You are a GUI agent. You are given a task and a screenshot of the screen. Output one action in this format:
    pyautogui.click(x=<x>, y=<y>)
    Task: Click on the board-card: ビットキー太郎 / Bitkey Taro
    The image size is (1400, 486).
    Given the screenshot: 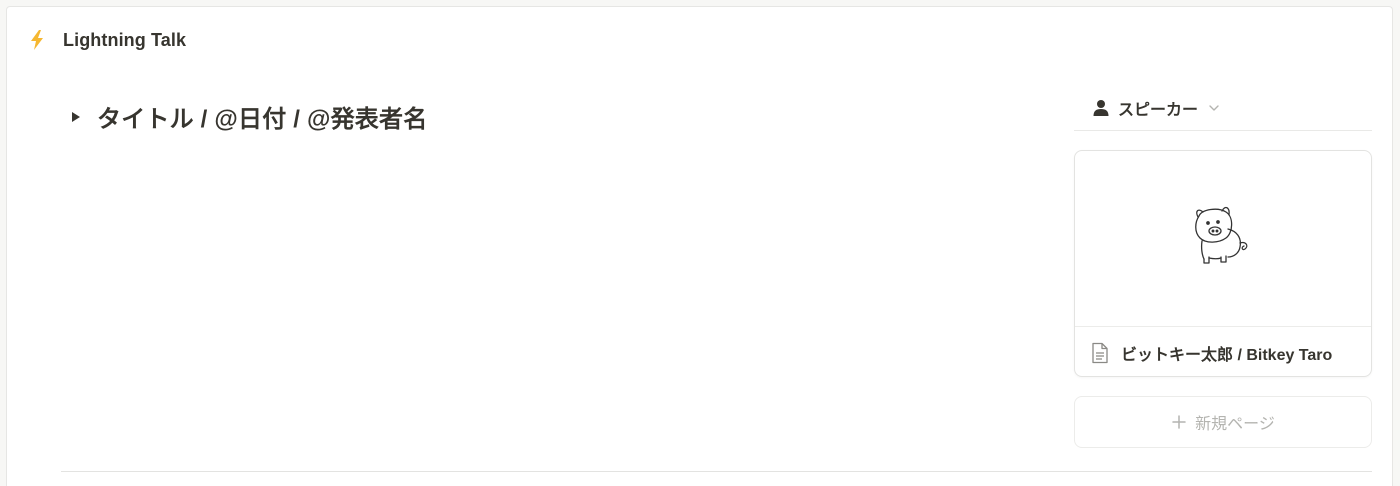 What is the action you would take?
    pyautogui.click(x=1223, y=263)
    